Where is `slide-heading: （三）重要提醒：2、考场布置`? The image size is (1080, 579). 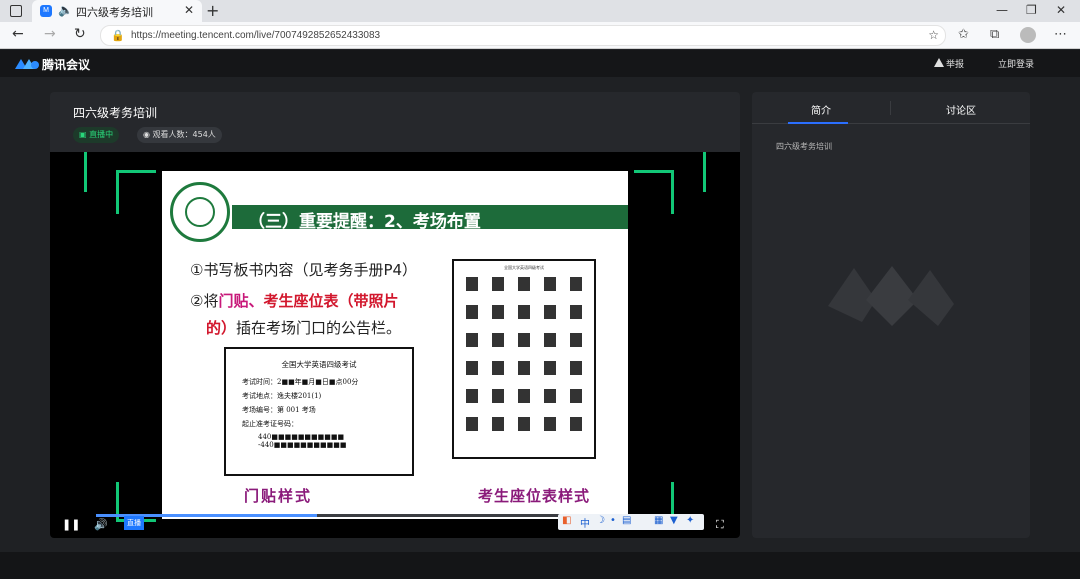
slide-heading: （三）重要提醒：2、考场布置 is located at coordinates (364, 222).